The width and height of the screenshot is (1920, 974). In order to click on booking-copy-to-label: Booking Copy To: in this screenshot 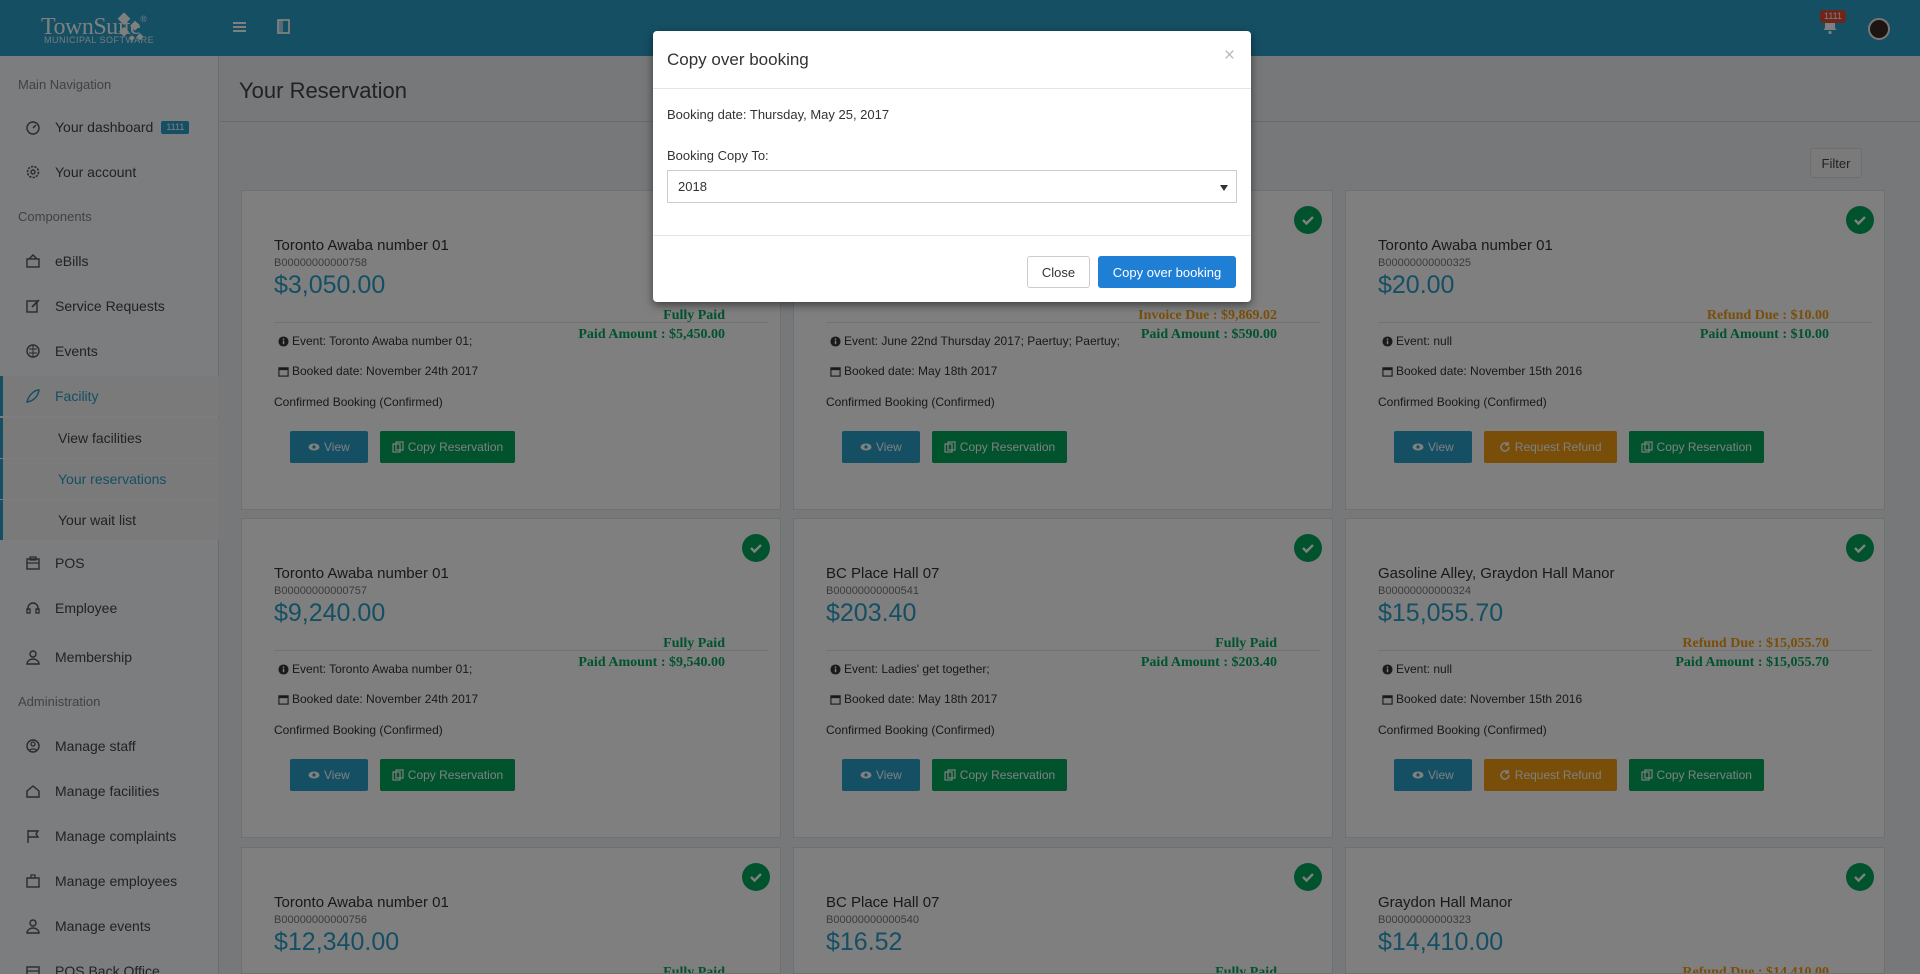, I will do `click(718, 155)`.